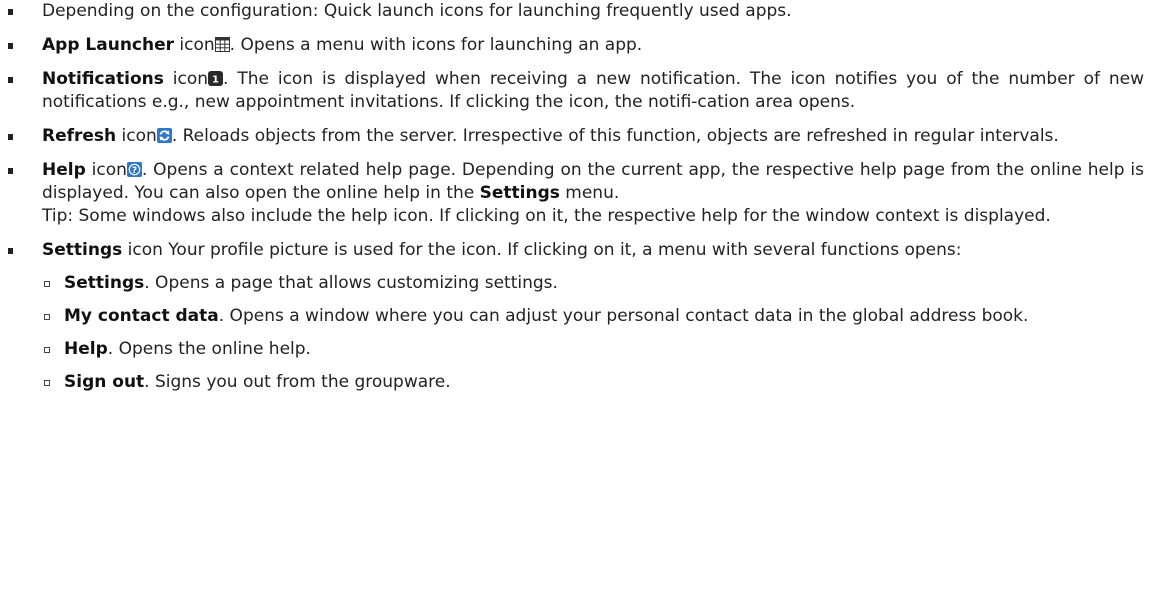  I want to click on notifications-icon-label: icon, so click(186, 79).